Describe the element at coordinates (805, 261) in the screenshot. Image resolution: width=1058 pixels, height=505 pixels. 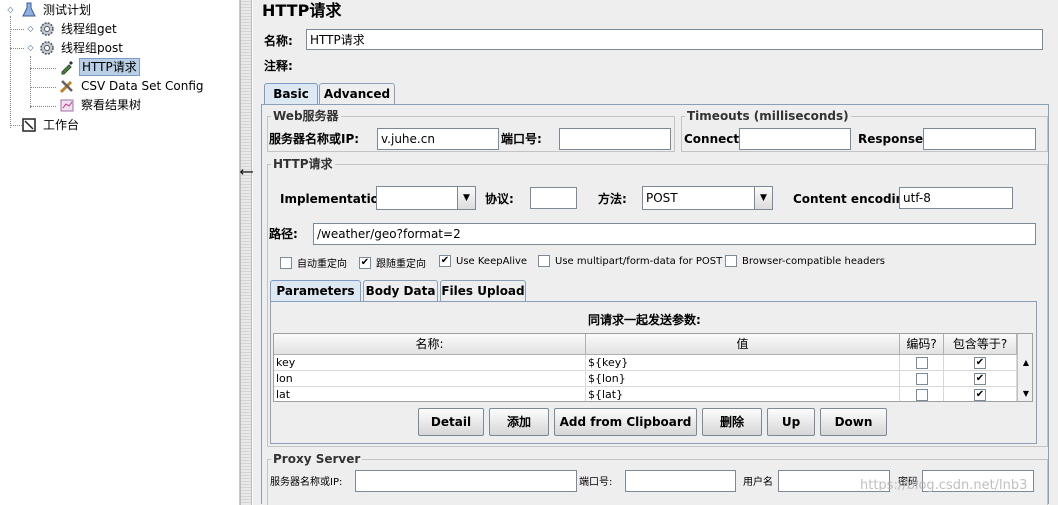
I see `browser-headers-checkbox: Browser-compatible headers` at that location.